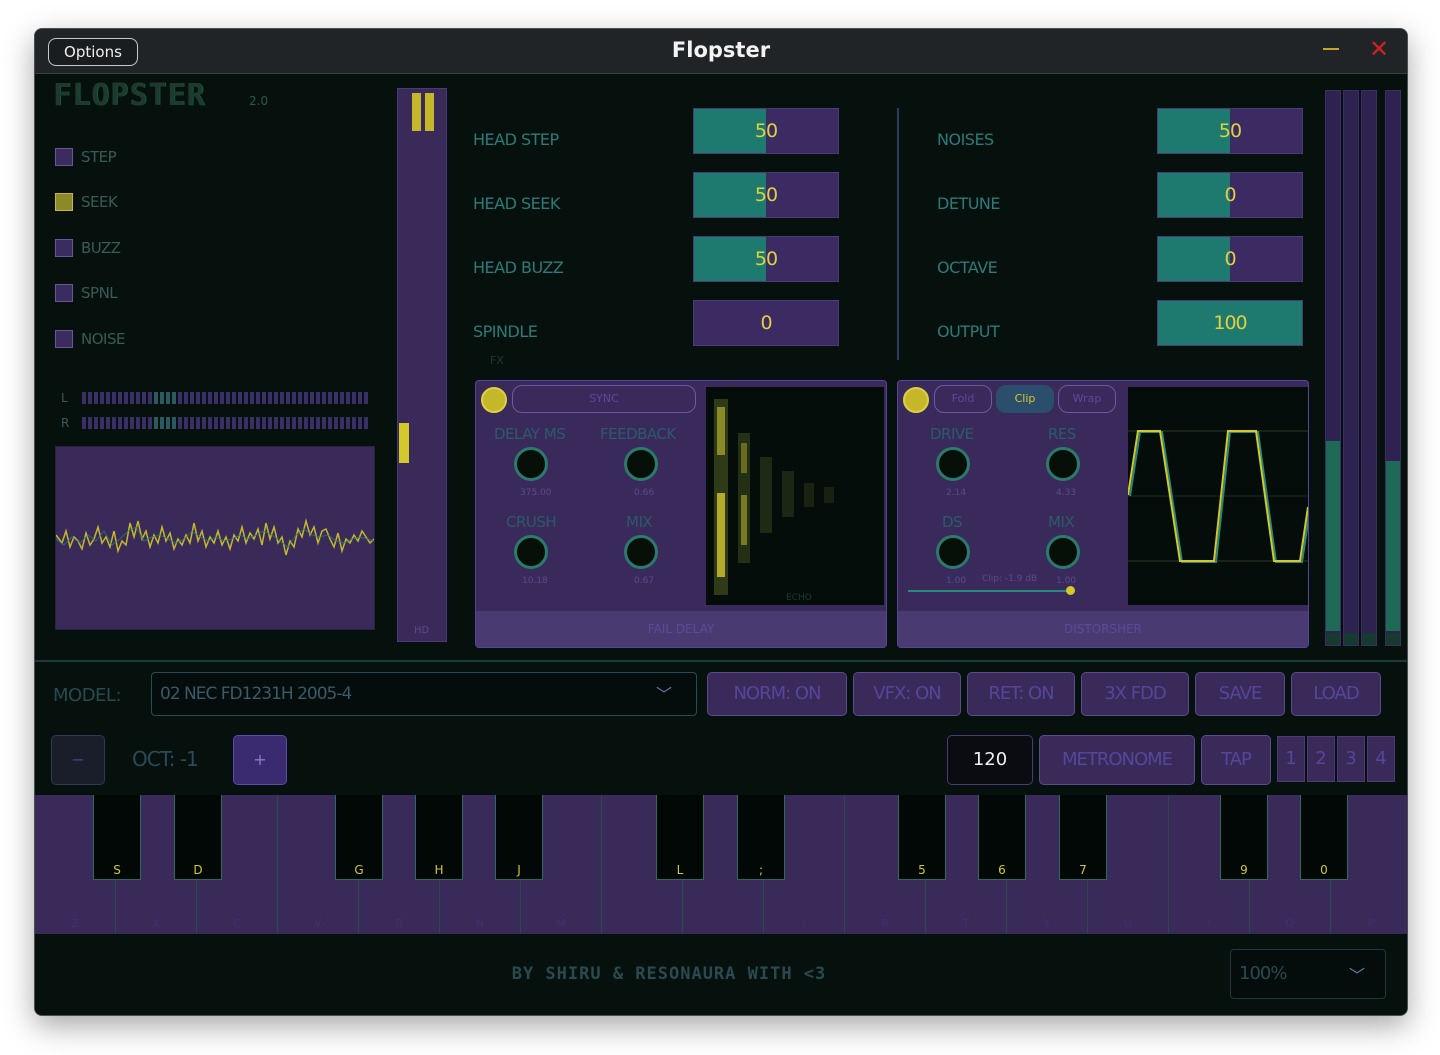  What do you see at coordinates (359, 837) in the screenshot?
I see `black-key: G` at bounding box center [359, 837].